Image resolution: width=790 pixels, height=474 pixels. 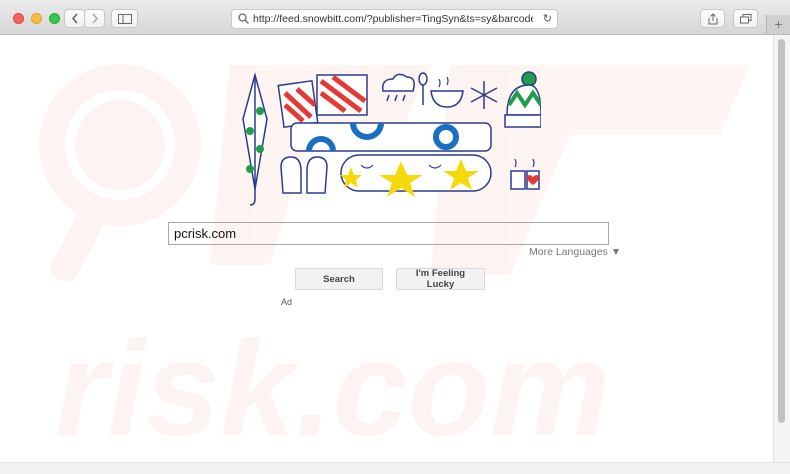 What do you see at coordinates (525, 174) in the screenshot?
I see `hot-cocoa-mugs-icon` at bounding box center [525, 174].